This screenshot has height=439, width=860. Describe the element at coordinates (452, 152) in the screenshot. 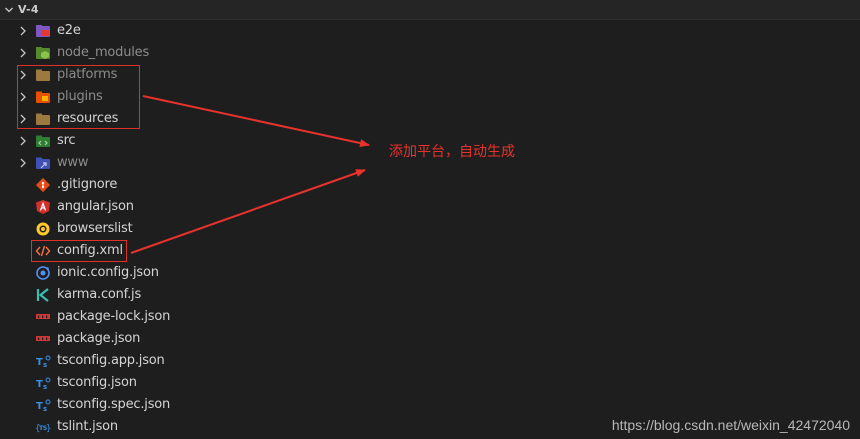

I see `annotation-label: 添加平台，自动生成` at that location.